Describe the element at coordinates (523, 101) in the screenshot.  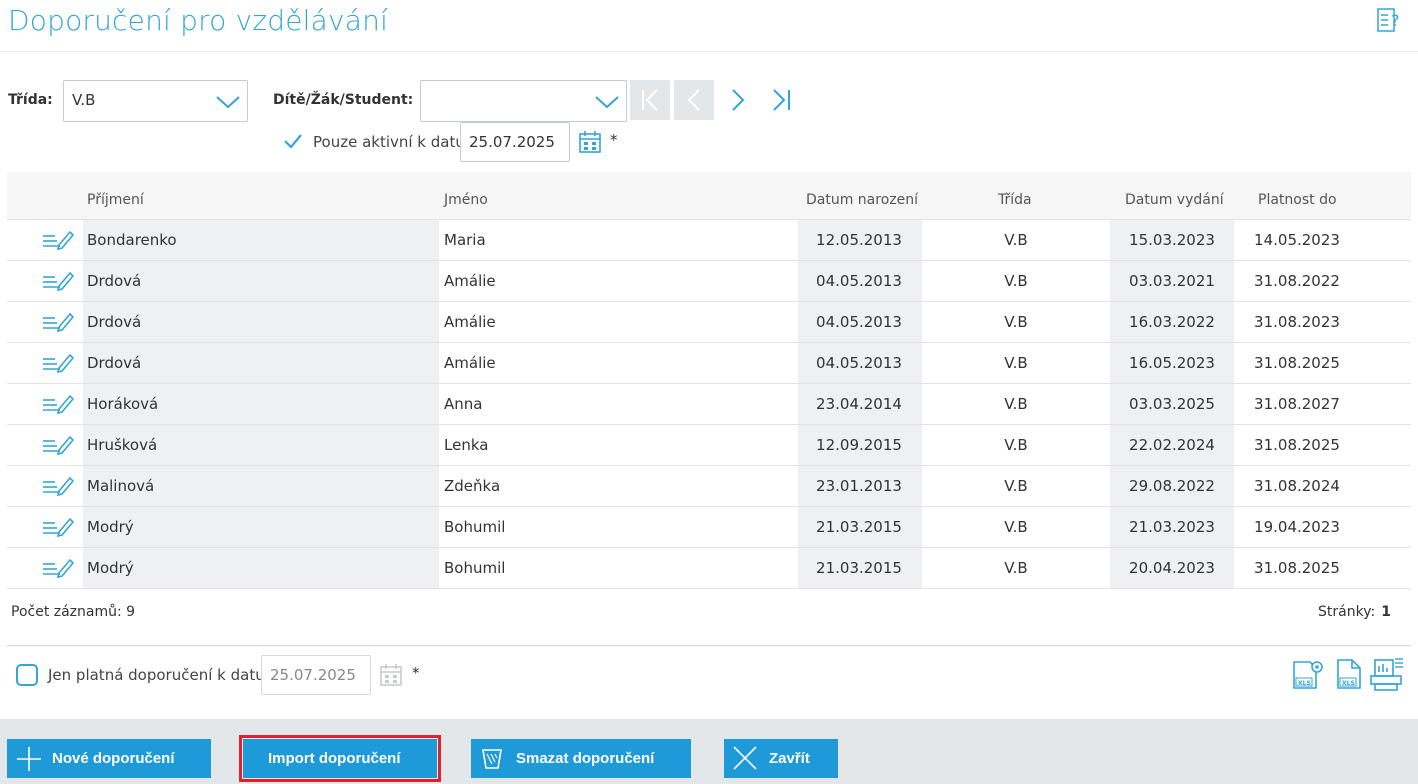
I see `student-select` at that location.